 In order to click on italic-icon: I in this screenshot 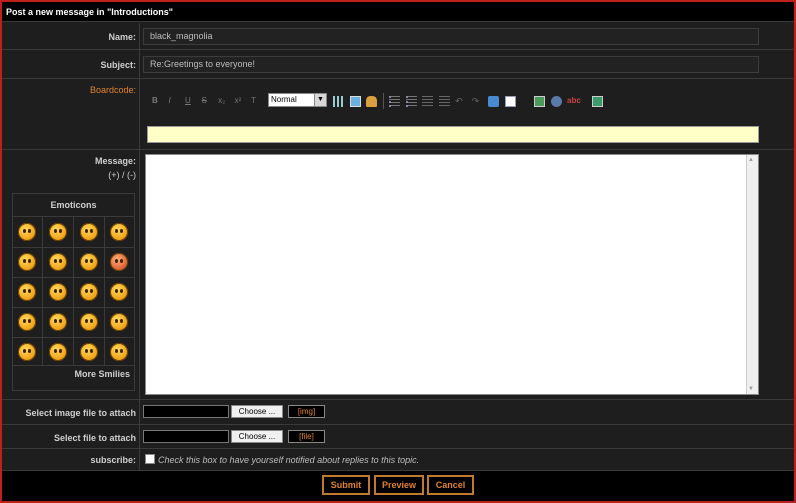, I will do `click(174, 101)`.